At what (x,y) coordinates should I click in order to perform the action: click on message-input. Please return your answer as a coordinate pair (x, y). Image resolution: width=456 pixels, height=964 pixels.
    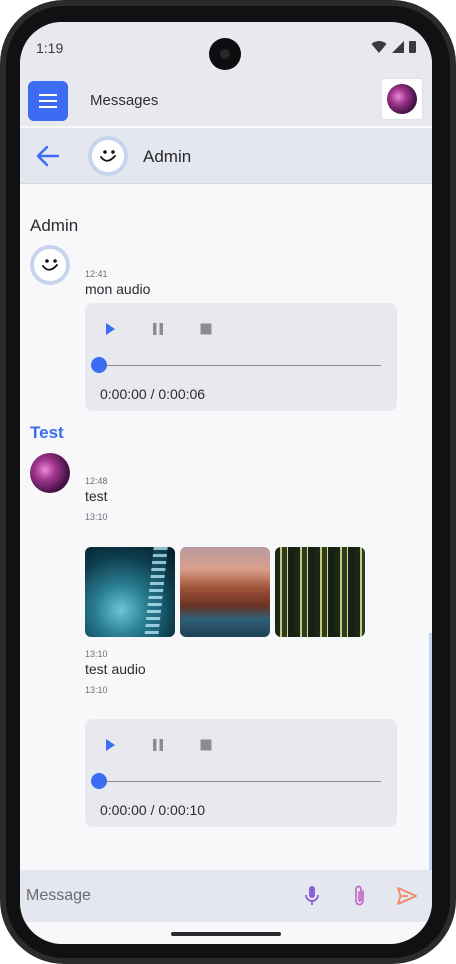
    Looking at the image, I should click on (156, 896).